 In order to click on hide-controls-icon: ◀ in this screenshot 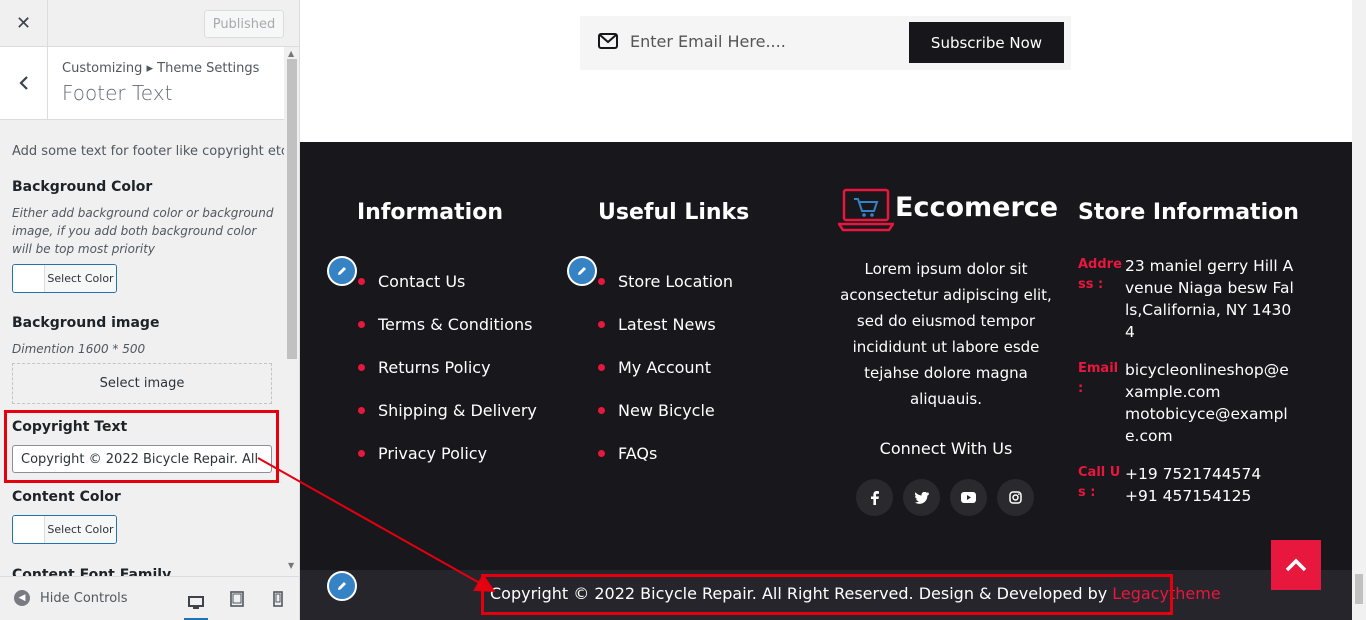, I will do `click(22, 598)`.